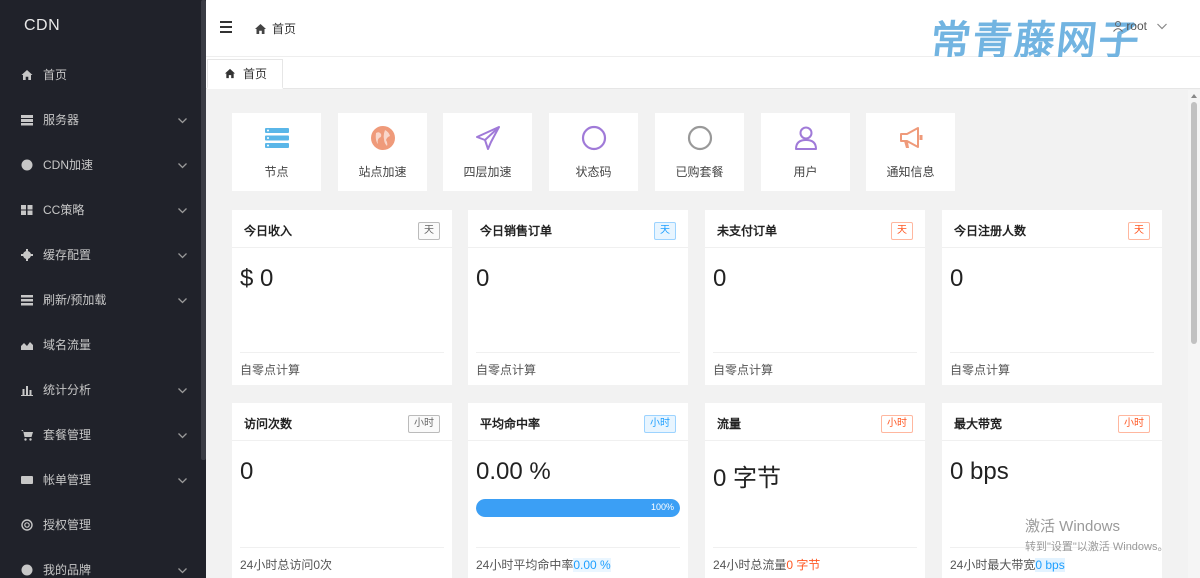 The width and height of the screenshot is (1200, 578). Describe the element at coordinates (27, 210) in the screenshot. I see `grid-icon` at that location.